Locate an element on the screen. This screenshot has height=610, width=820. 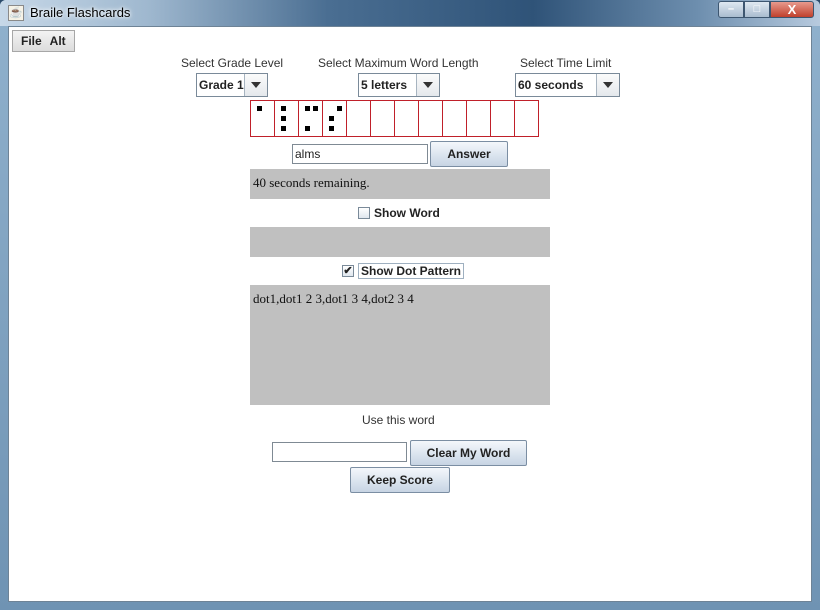
show-word-toggle: Show Word is located at coordinates (399, 213).